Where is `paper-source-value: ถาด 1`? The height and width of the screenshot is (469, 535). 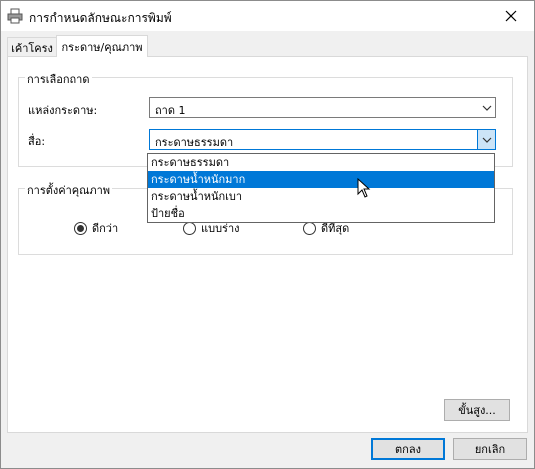 paper-source-value: ถาด 1 is located at coordinates (170, 110).